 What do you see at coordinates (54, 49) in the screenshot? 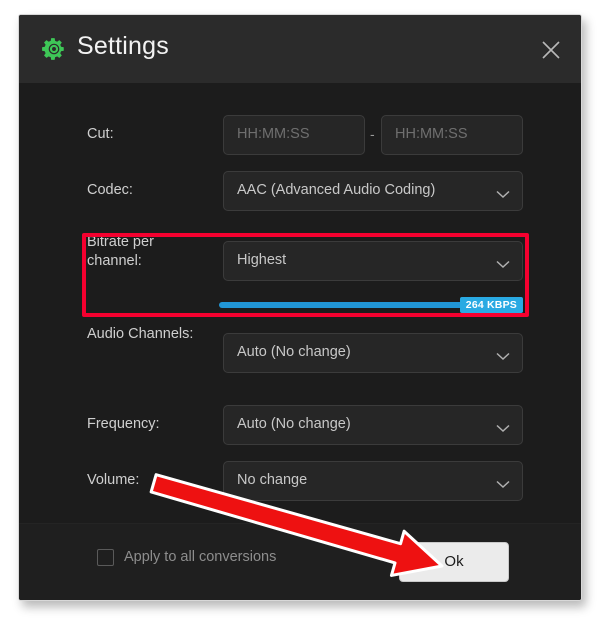
I see `gear-icon` at bounding box center [54, 49].